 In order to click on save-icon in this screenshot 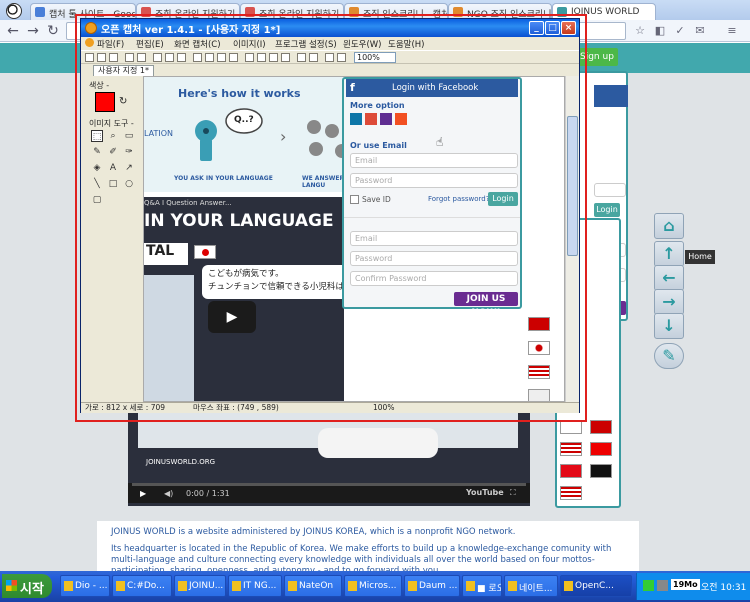, I will do `click(113, 57)`.